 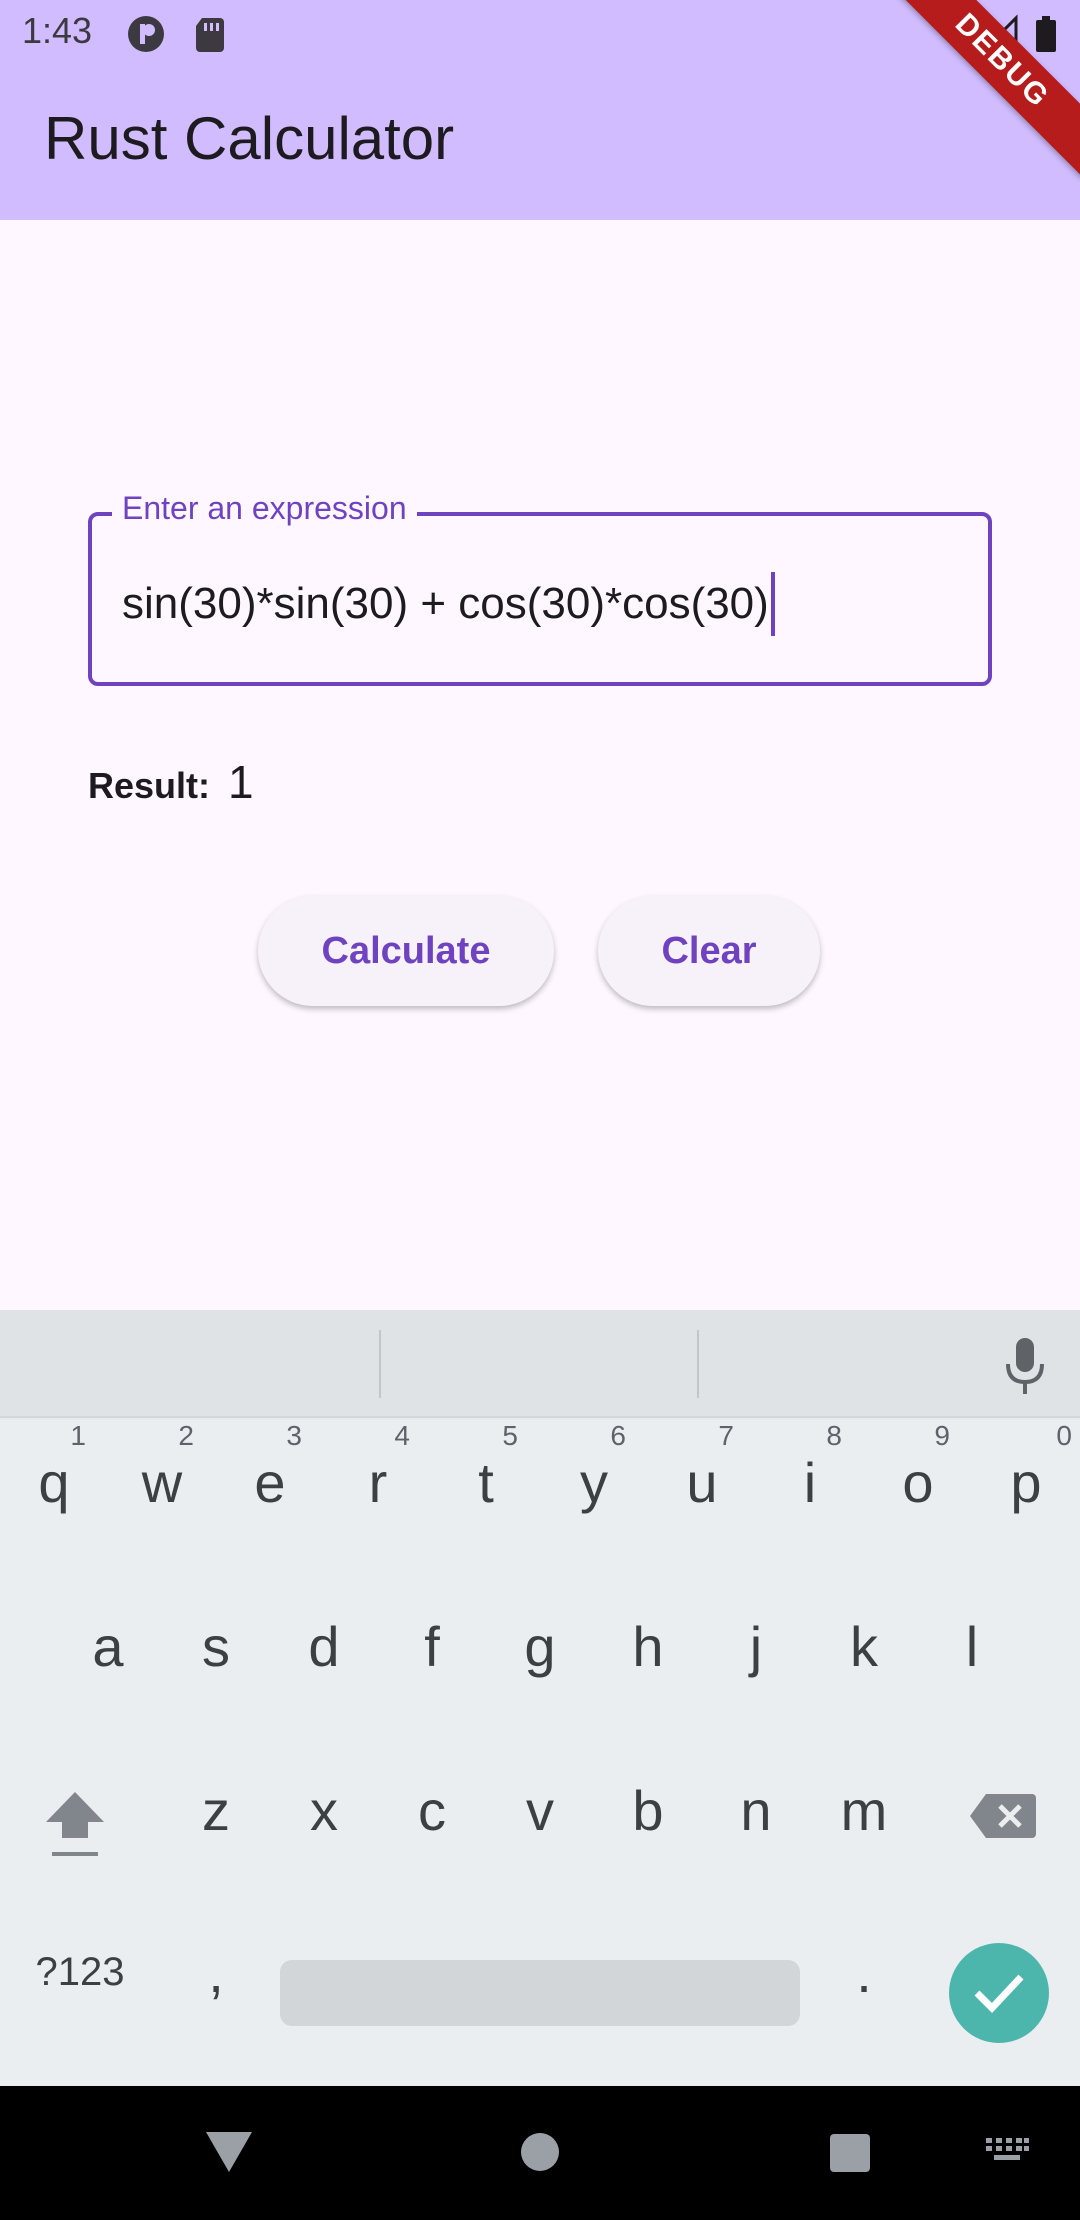 I want to click on backspace-key, so click(x=1006, y=1808).